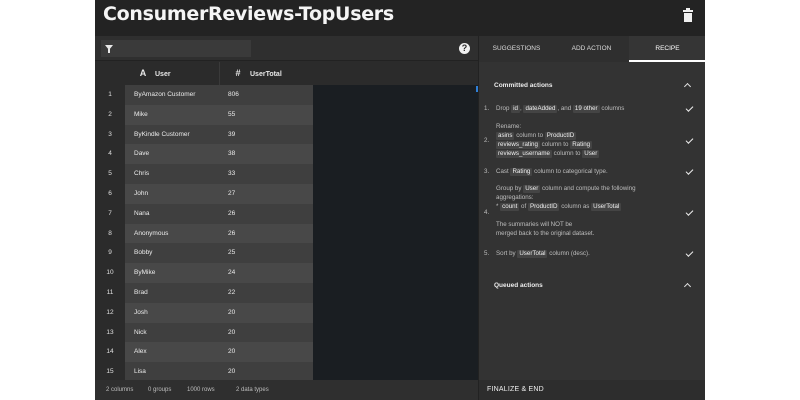 This screenshot has width=800, height=400. I want to click on table-row: 11 Brad 22, so click(204, 292).